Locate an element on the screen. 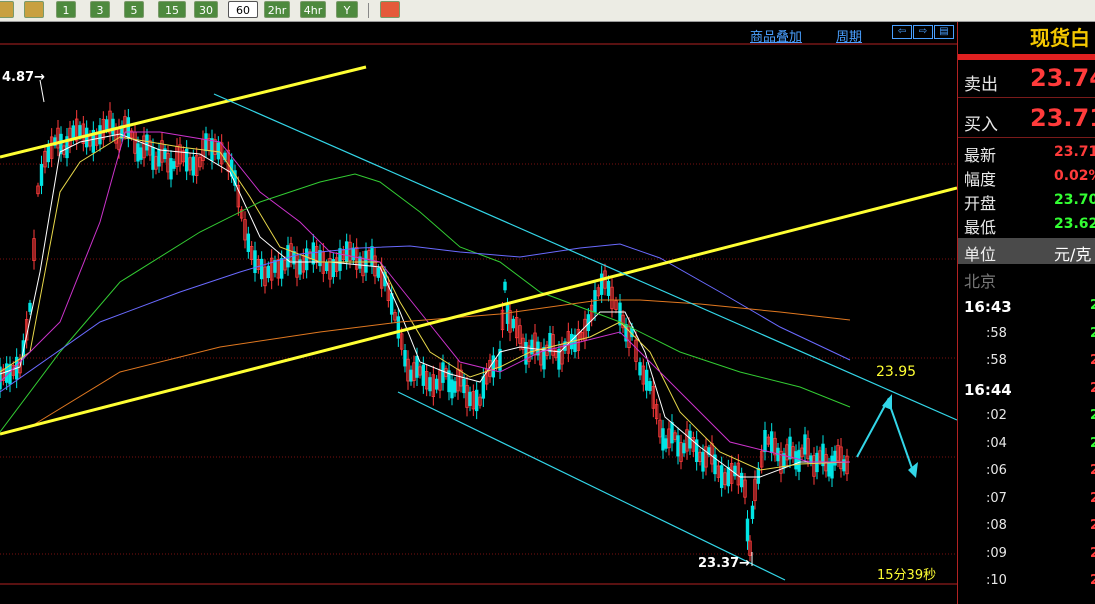 This screenshot has height=604, width=1095. menu-icon is located at coordinates (7, 9).